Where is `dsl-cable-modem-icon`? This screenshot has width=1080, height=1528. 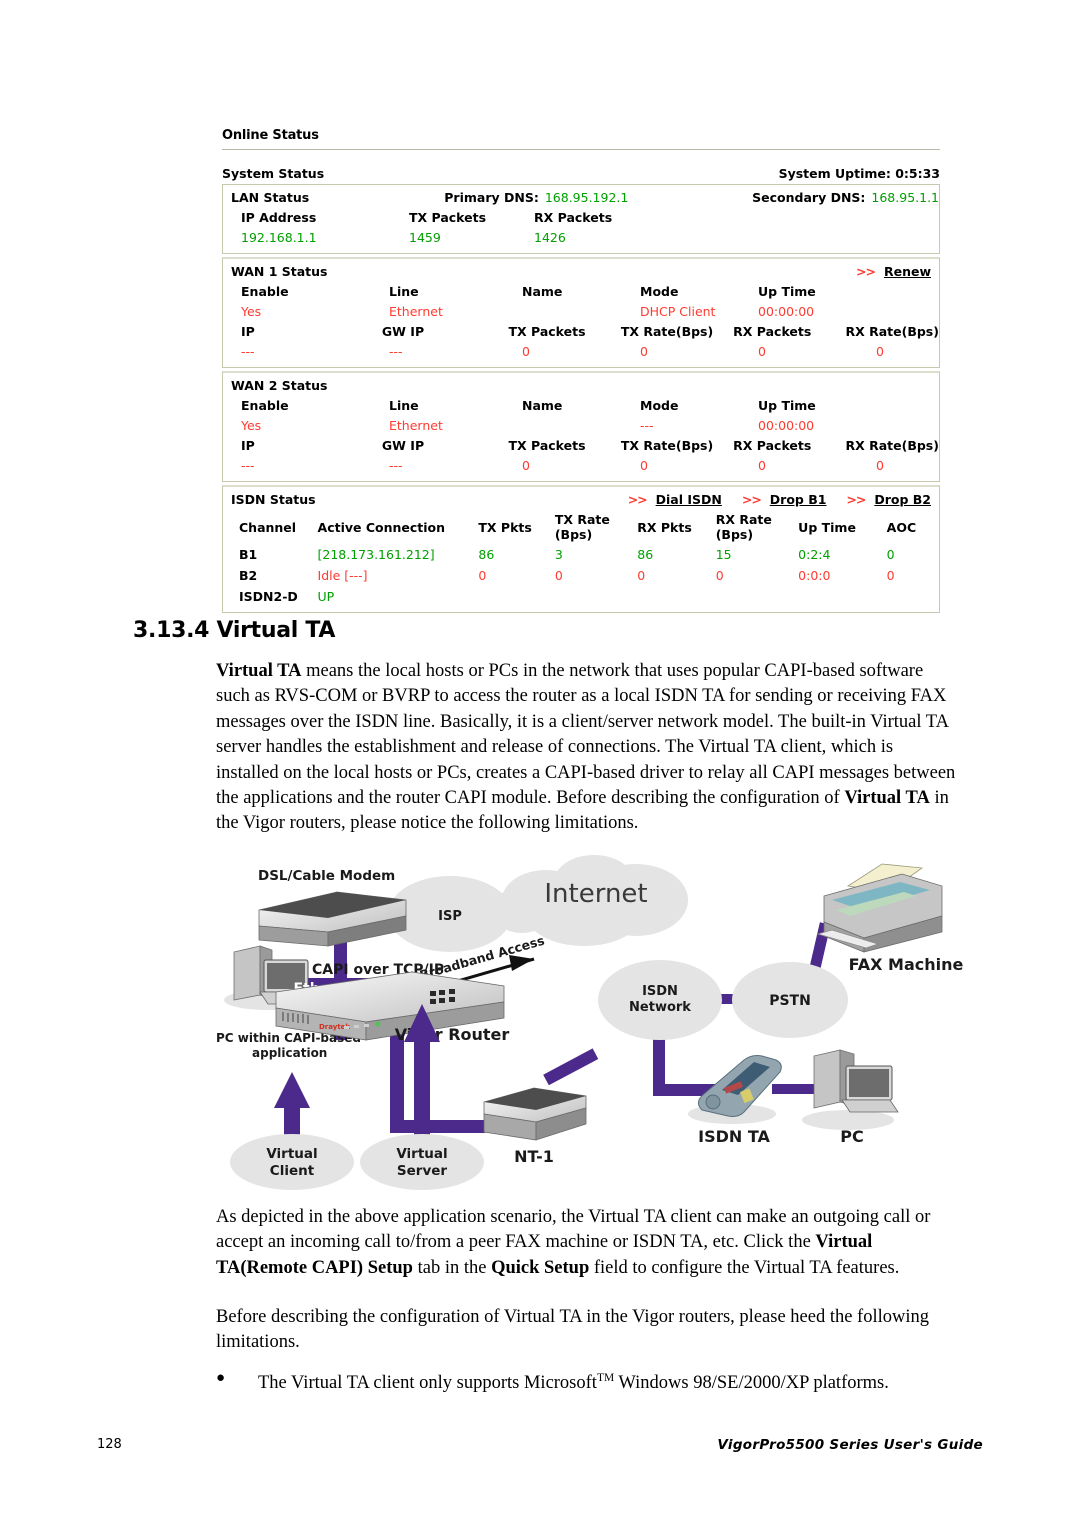 dsl-cable-modem-icon is located at coordinates (332, 919).